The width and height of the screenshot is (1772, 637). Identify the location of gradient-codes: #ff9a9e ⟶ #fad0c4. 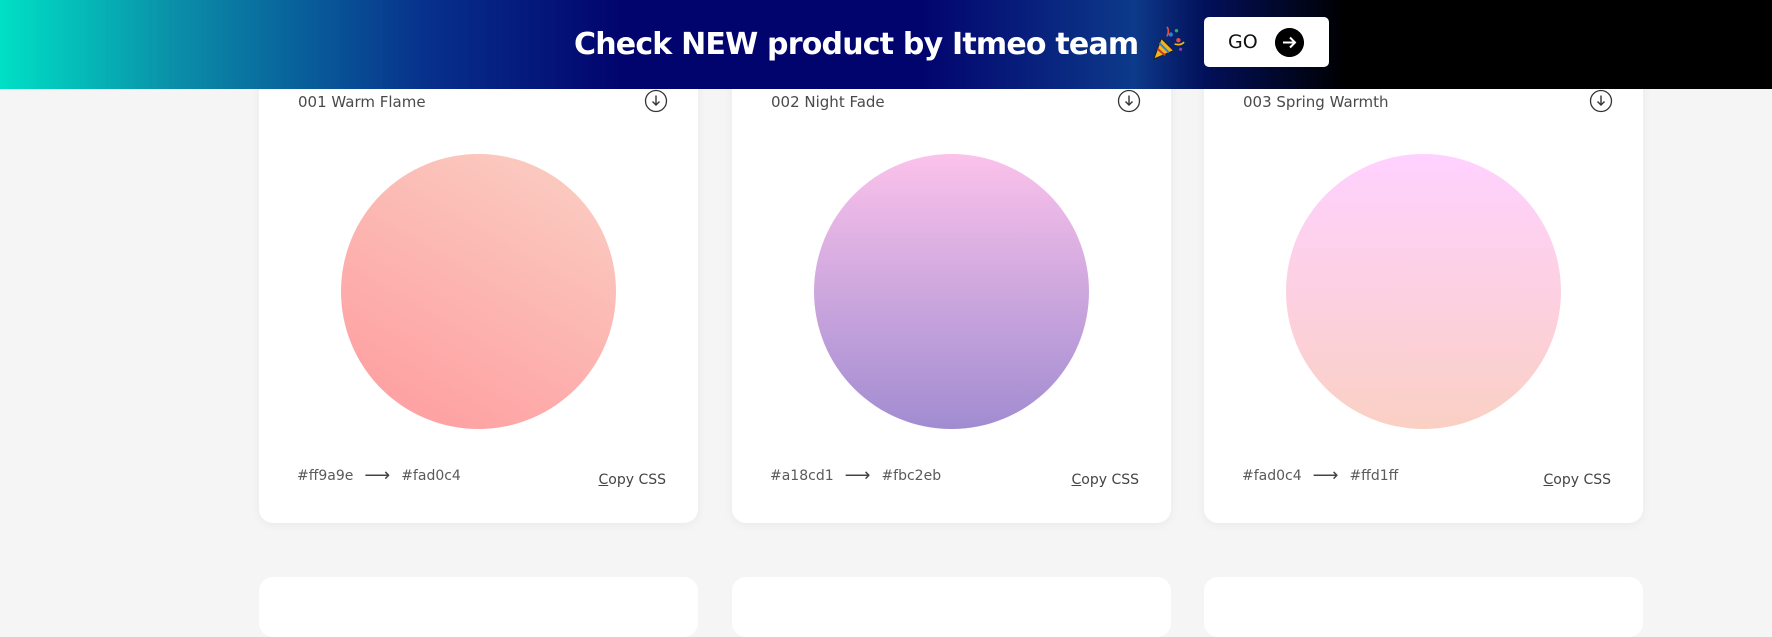
(379, 475).